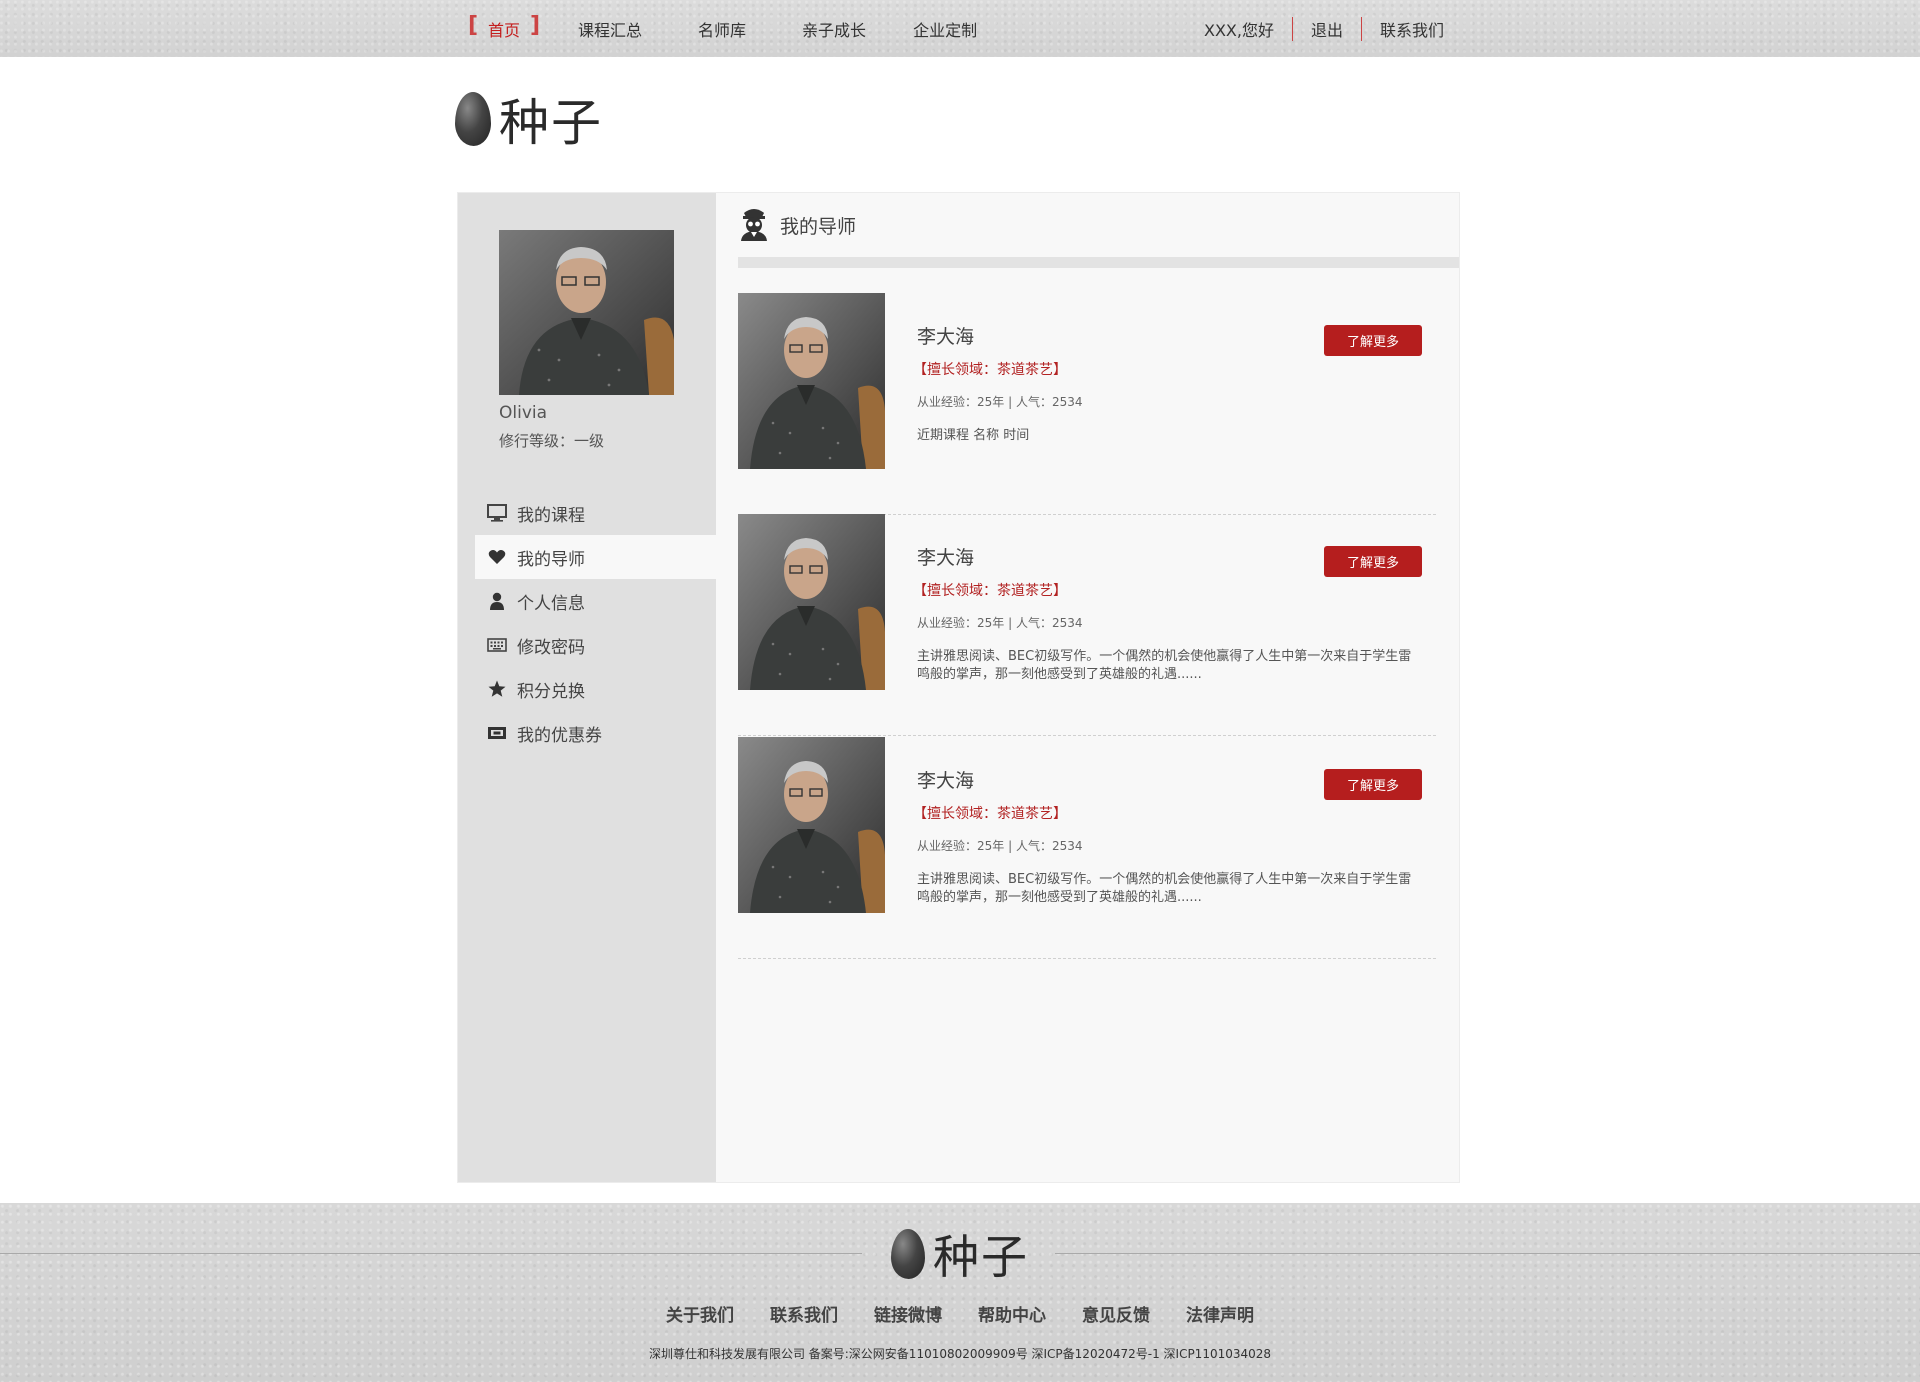 The width and height of the screenshot is (1920, 1382). What do you see at coordinates (818, 227) in the screenshot?
I see `section-title: 我的导师` at bounding box center [818, 227].